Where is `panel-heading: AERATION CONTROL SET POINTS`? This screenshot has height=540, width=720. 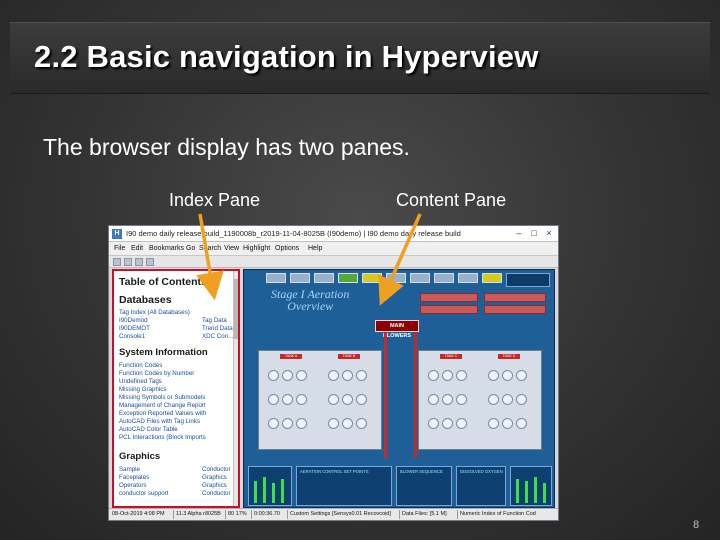 panel-heading: AERATION CONTROL SET POINTS is located at coordinates (334, 471).